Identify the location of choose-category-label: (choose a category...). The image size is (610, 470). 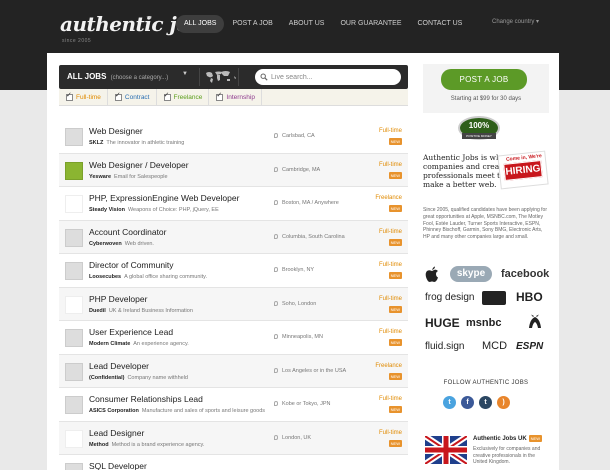
(139, 78).